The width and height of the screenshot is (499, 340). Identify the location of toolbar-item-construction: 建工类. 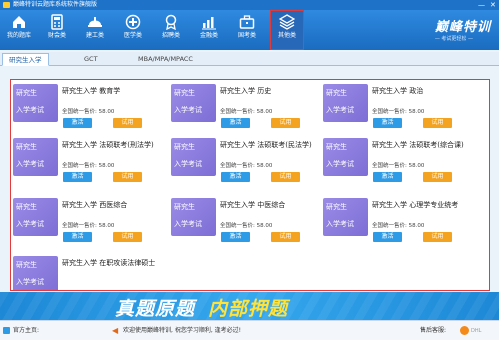
(95, 30).